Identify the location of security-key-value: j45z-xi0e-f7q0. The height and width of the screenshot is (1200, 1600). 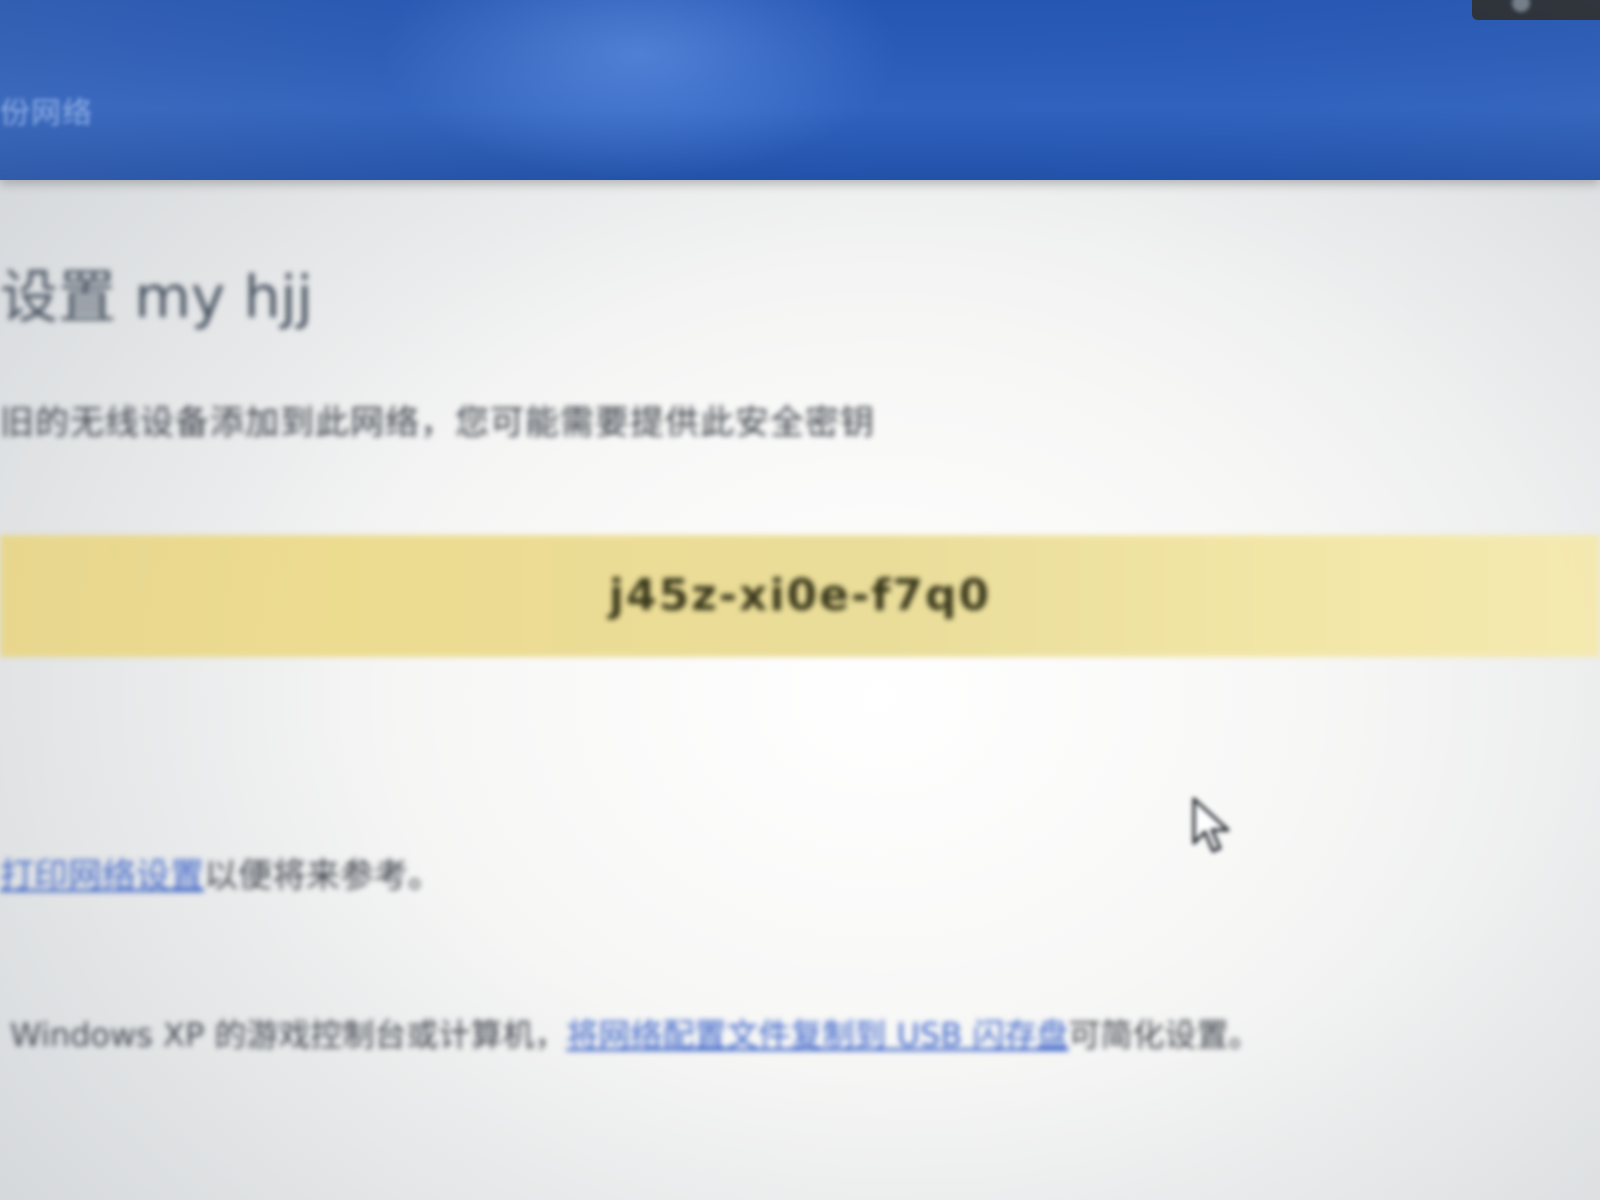
(800, 595).